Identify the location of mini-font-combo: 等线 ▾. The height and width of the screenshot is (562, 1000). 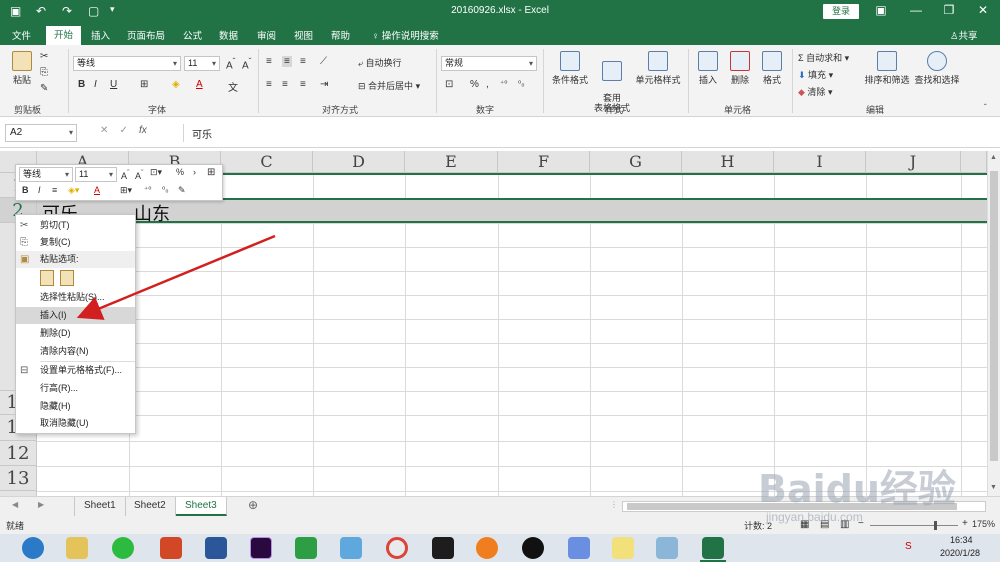
(46, 174).